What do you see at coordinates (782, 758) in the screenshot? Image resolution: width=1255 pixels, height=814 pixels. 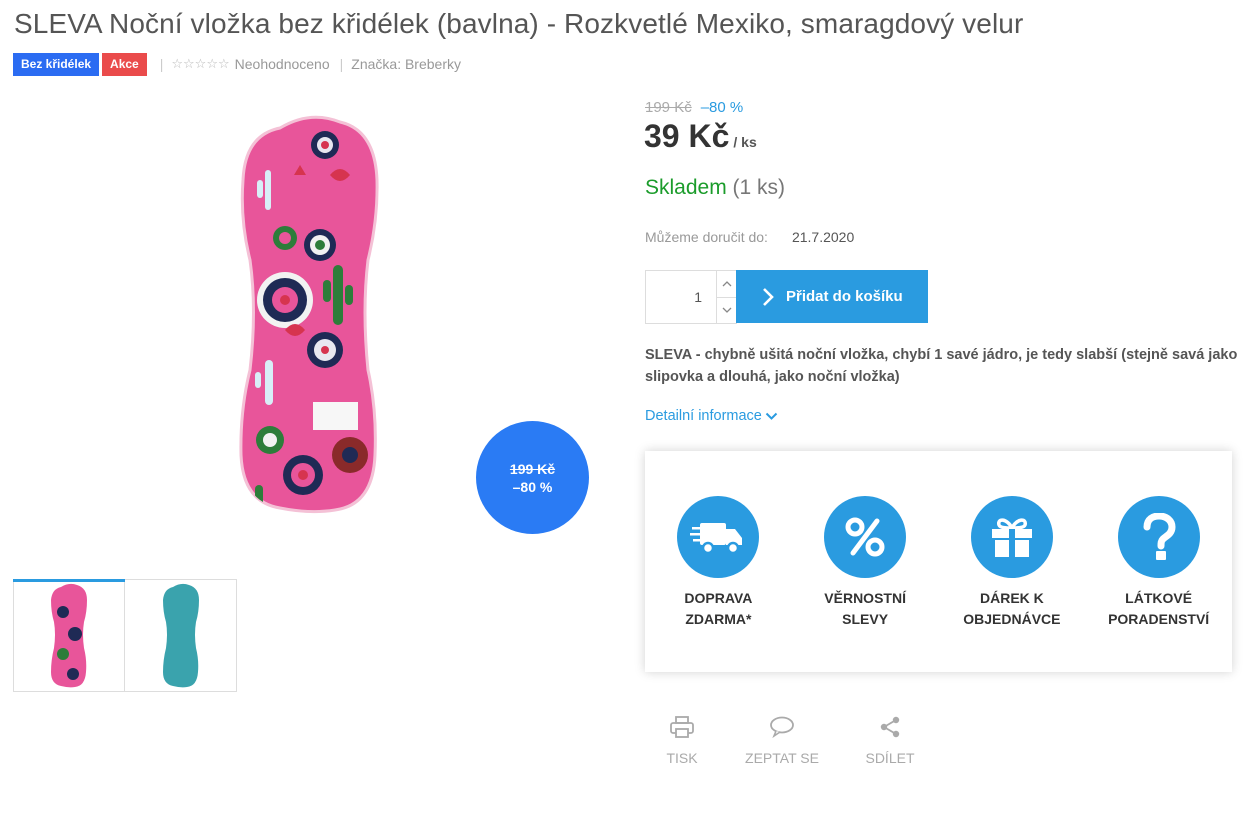 I see `ask-question-label: ZEPTAT SE` at bounding box center [782, 758].